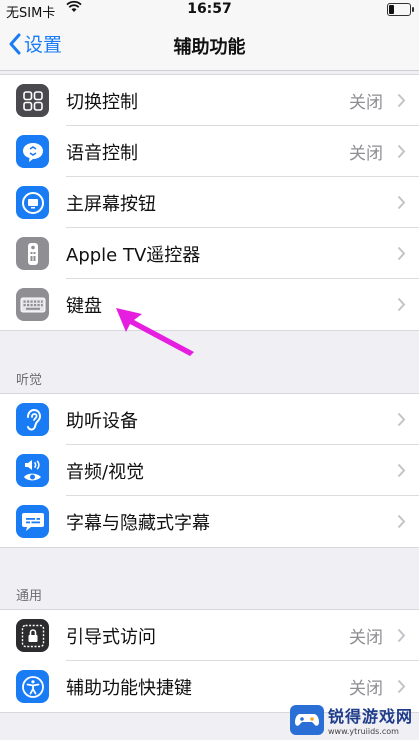  I want to click on accessibility-shortcut-icon, so click(32, 686).